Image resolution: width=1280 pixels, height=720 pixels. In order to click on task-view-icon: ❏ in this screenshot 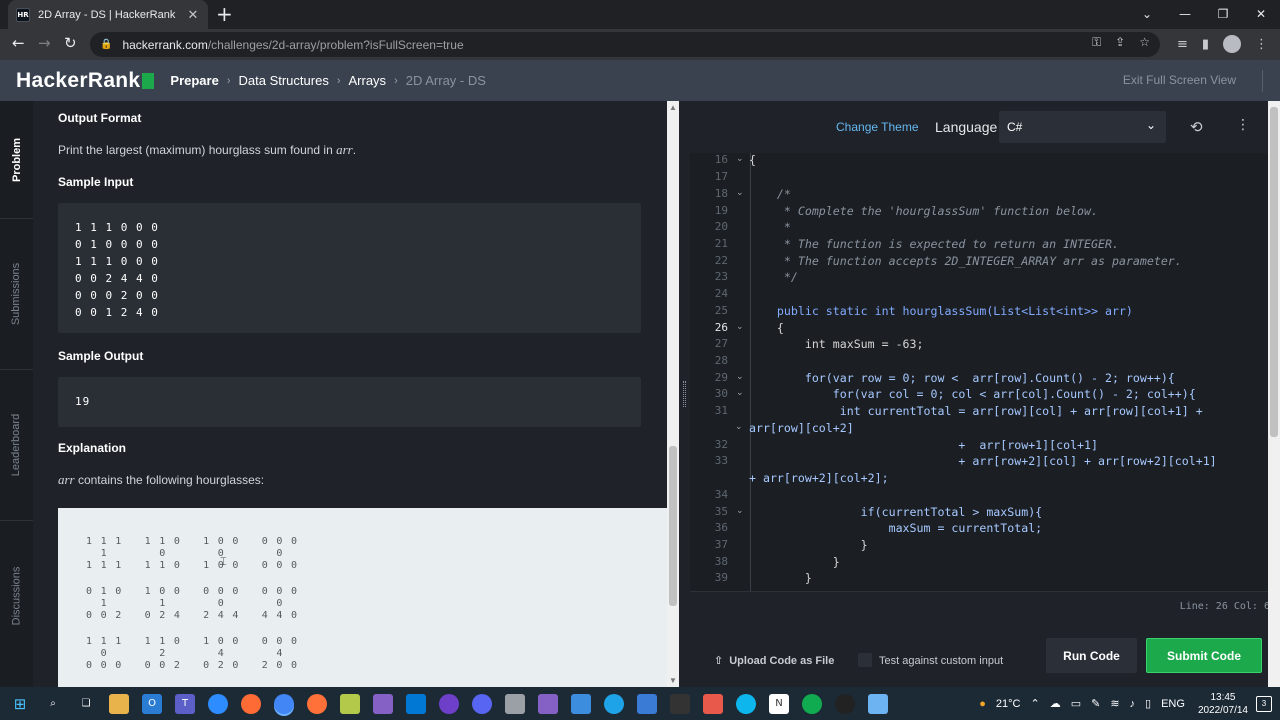, I will do `click(86, 704)`.